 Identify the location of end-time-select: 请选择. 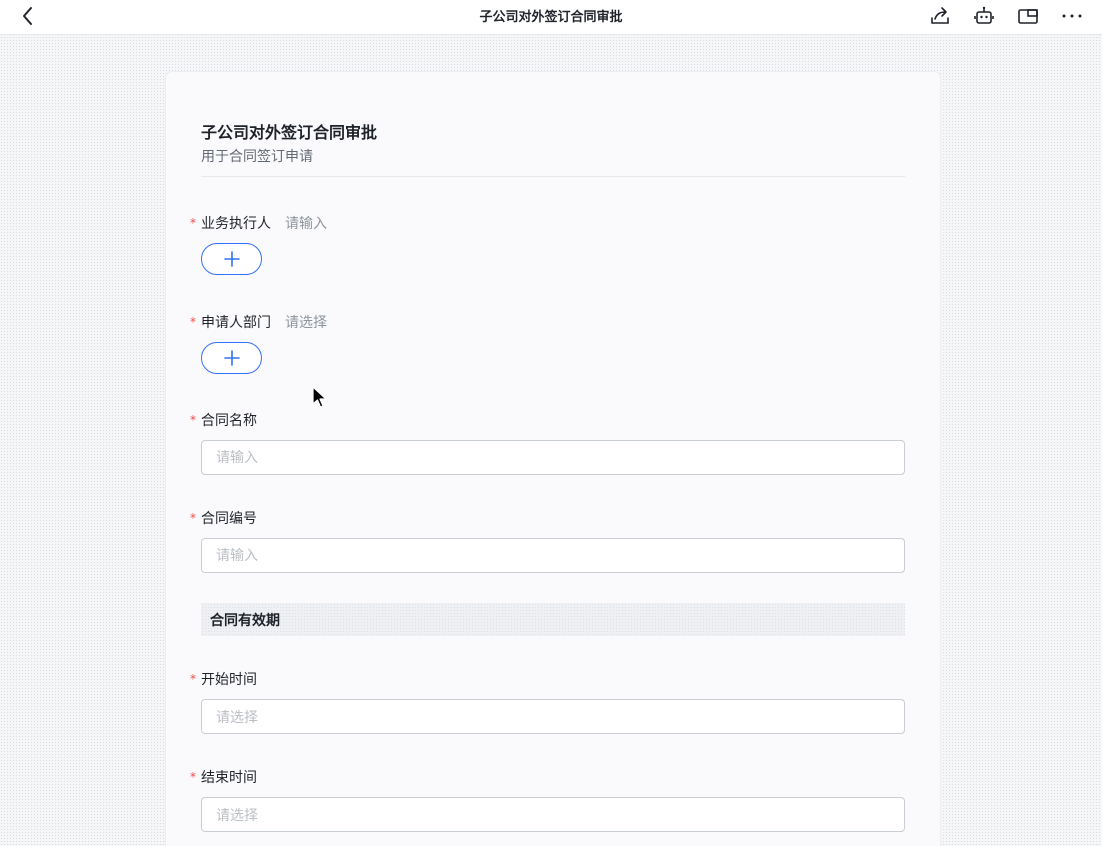
(553, 814).